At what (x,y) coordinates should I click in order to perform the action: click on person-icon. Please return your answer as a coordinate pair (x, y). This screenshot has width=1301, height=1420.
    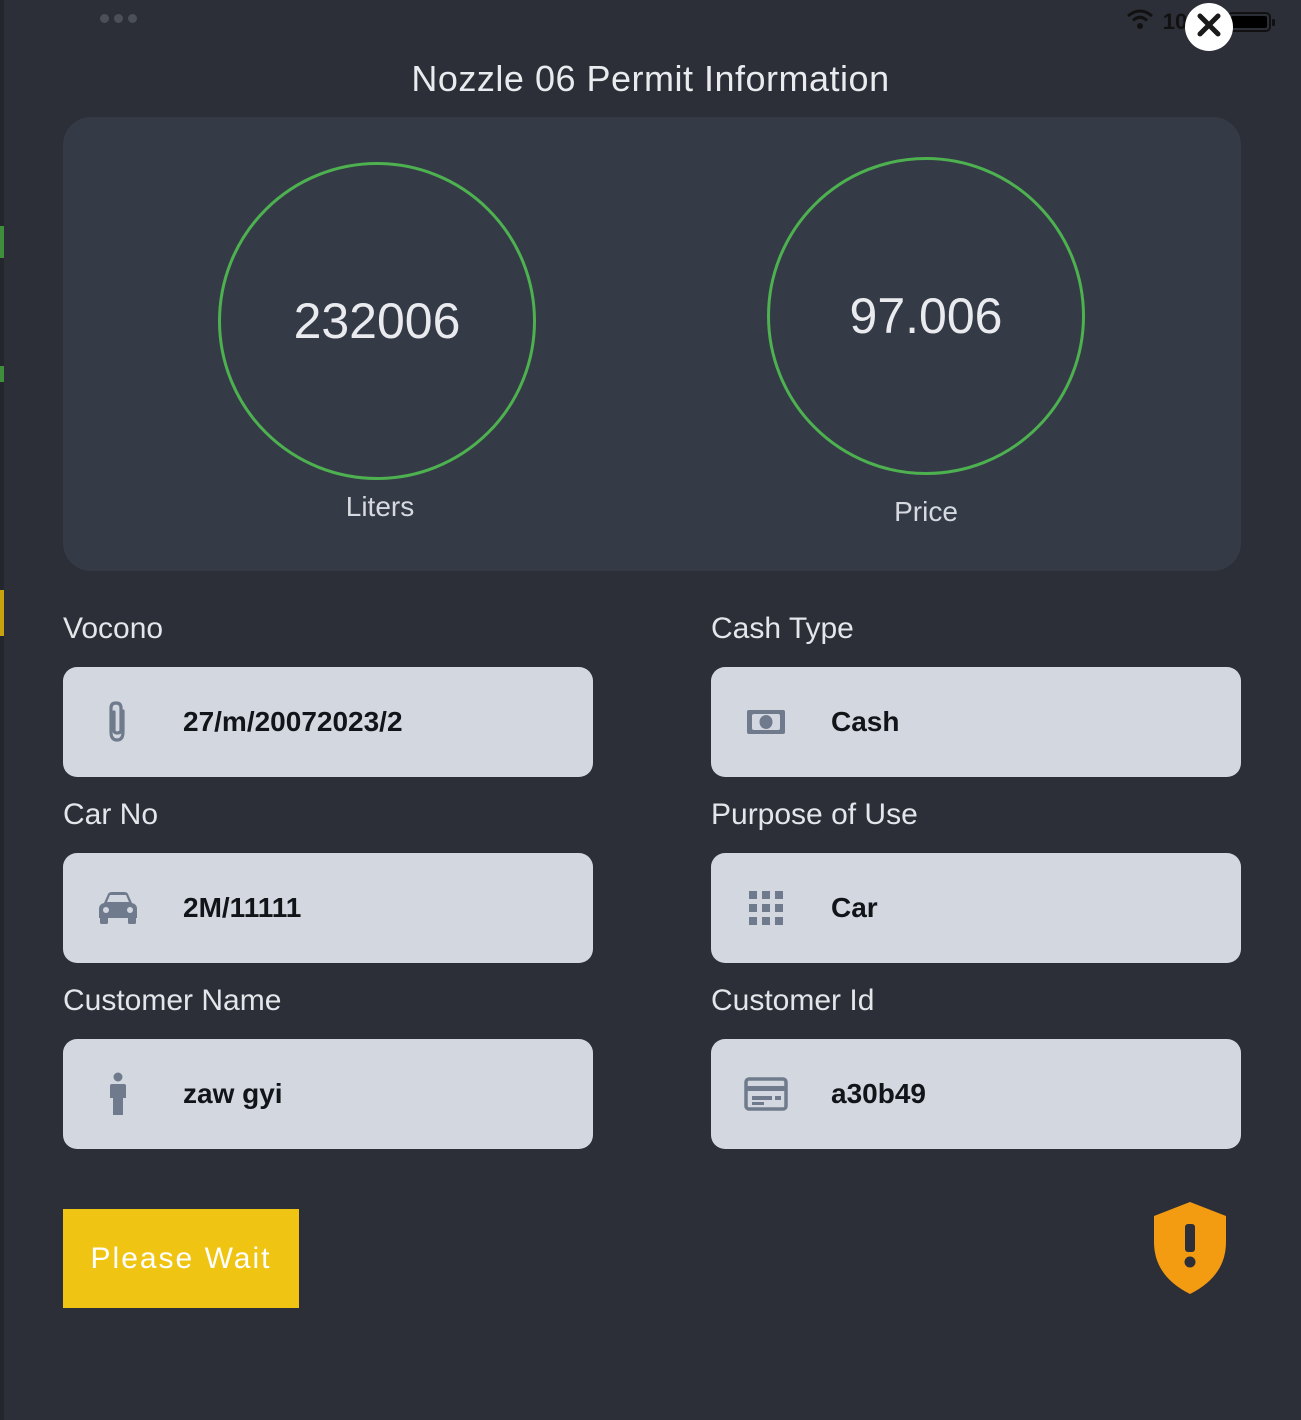
    Looking at the image, I should click on (118, 1094).